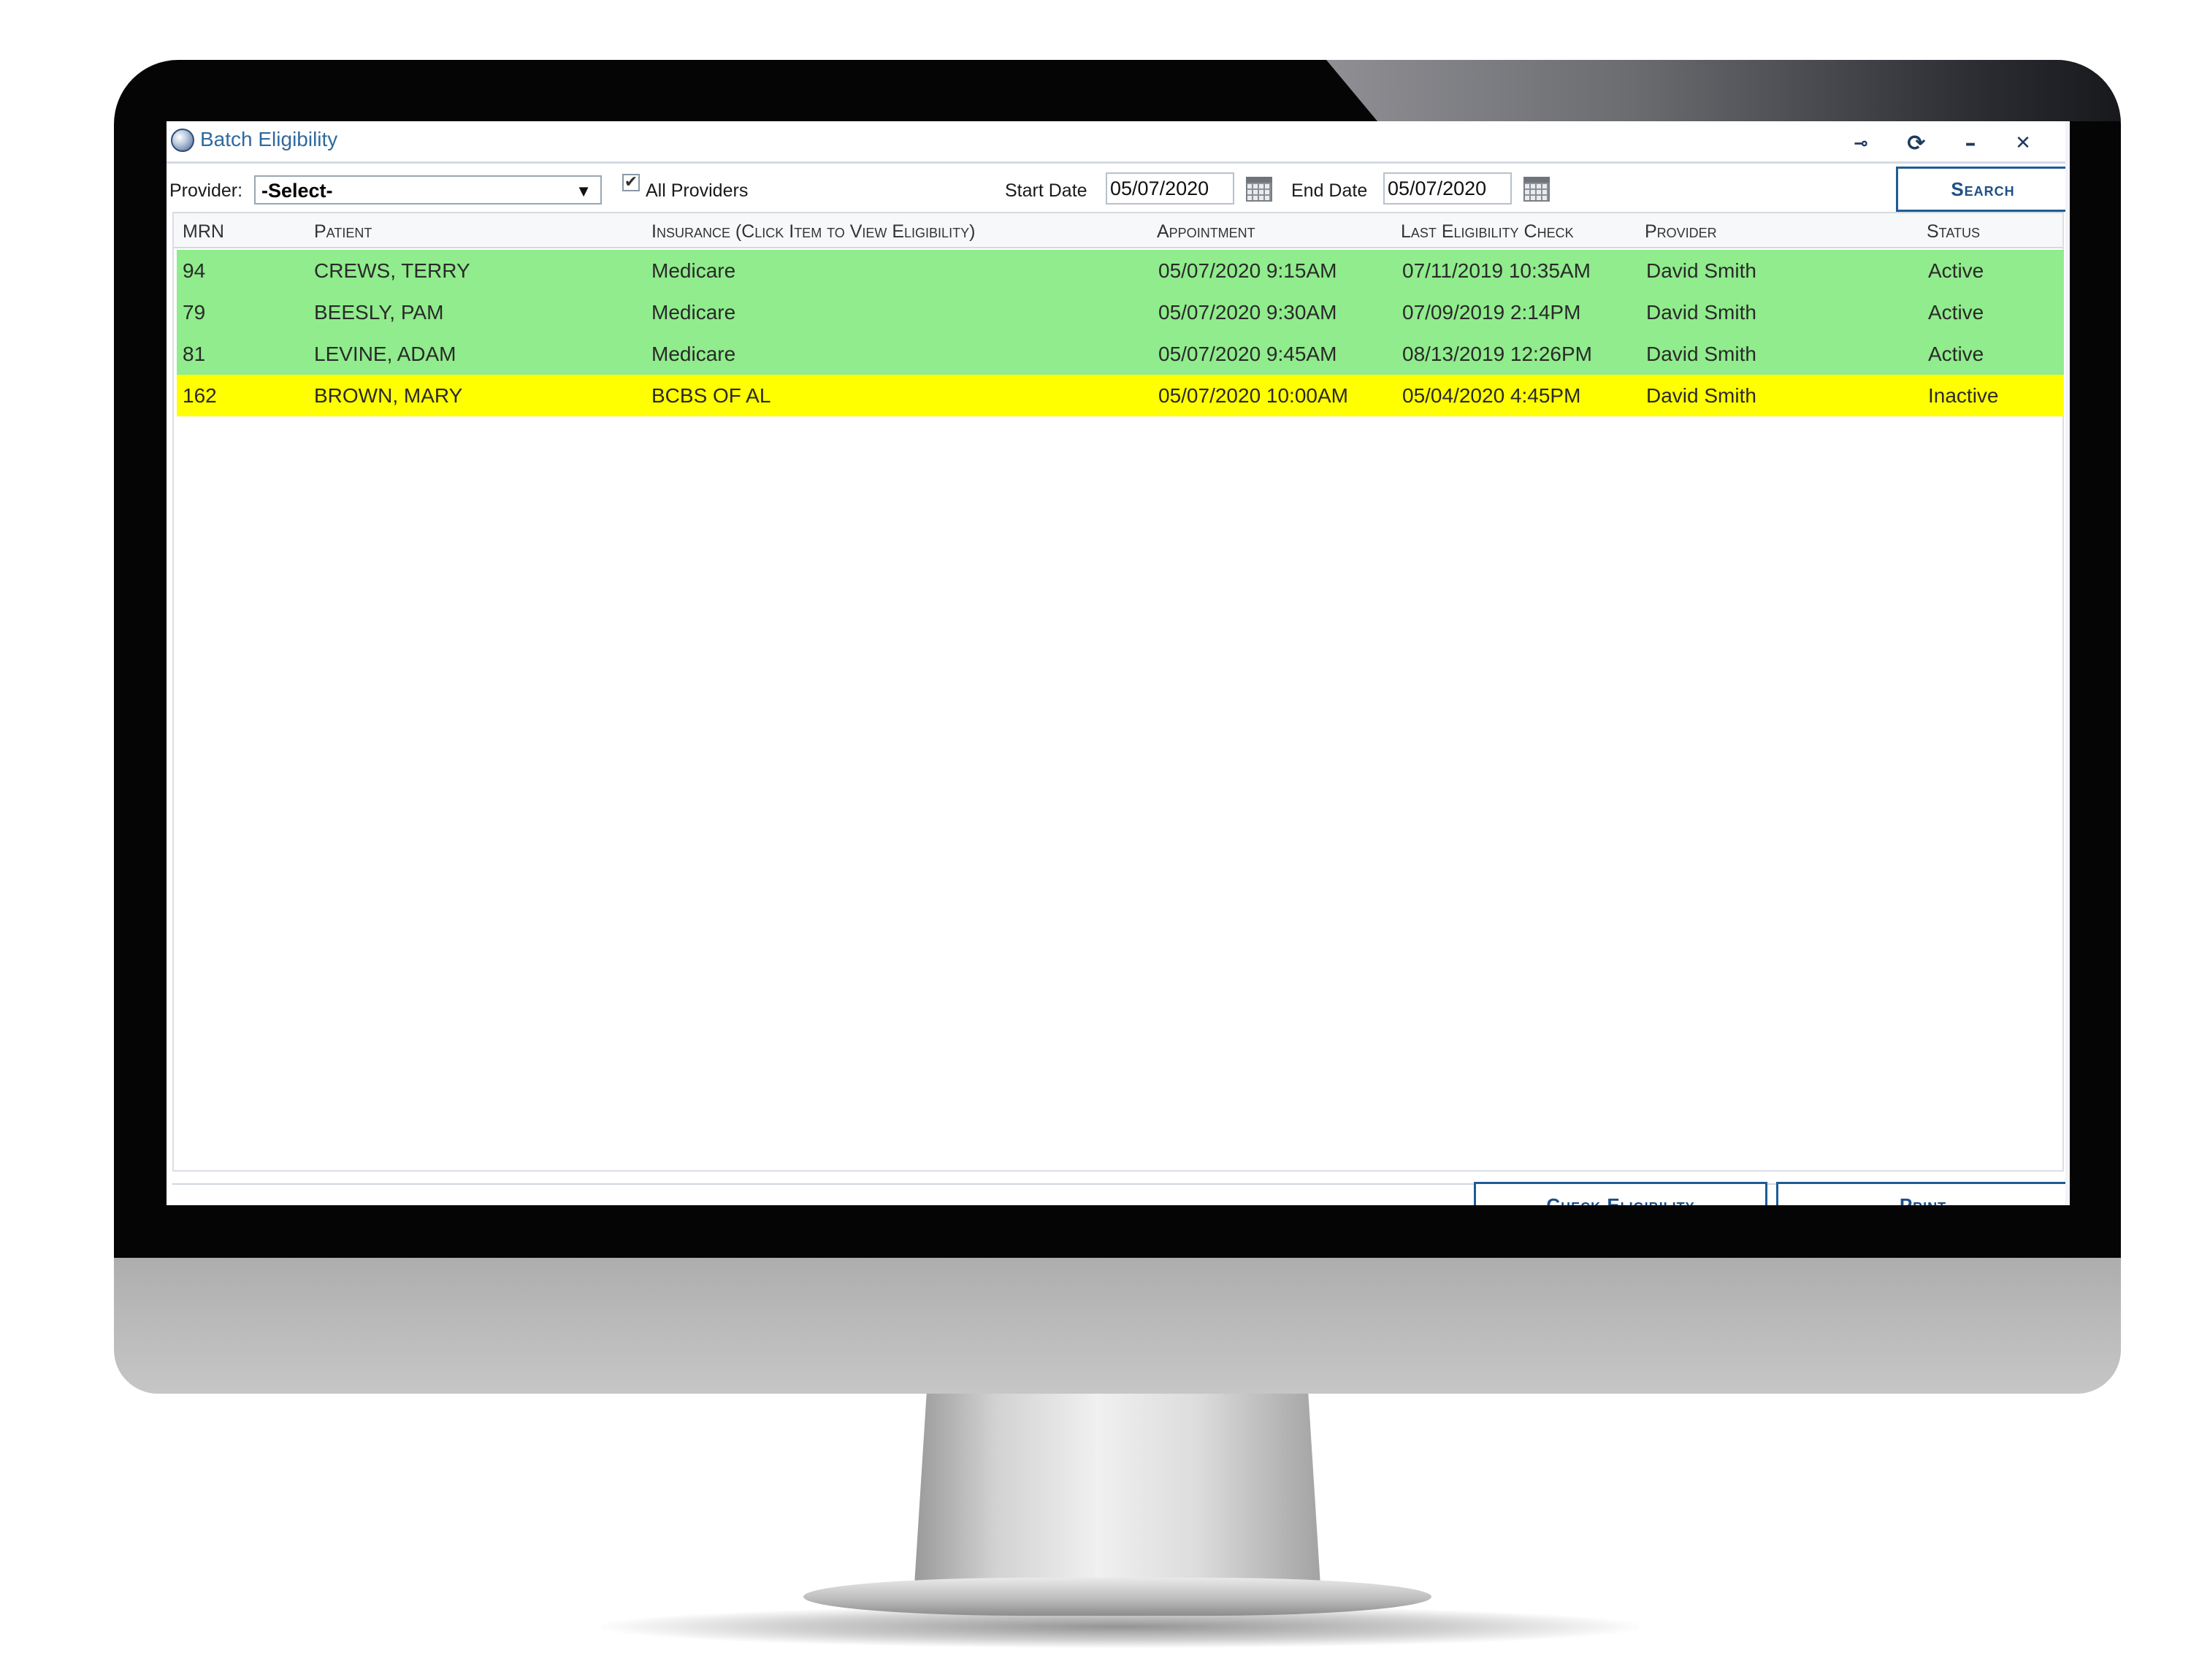 Image resolution: width=2191 pixels, height=1680 pixels. I want to click on chevron-down-icon: ▼, so click(584, 191).